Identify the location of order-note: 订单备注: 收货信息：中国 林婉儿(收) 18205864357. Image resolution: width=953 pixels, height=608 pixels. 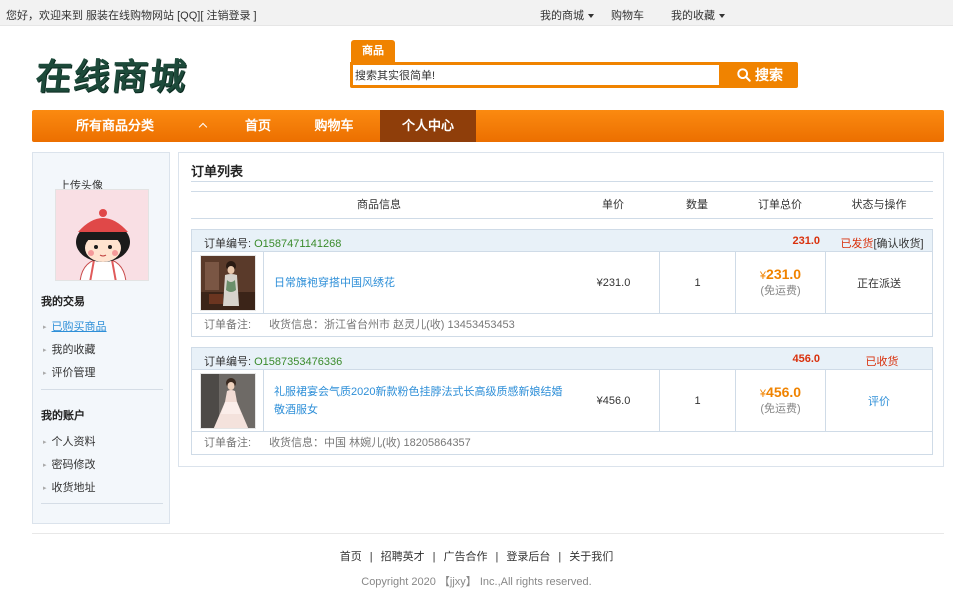
(562, 443).